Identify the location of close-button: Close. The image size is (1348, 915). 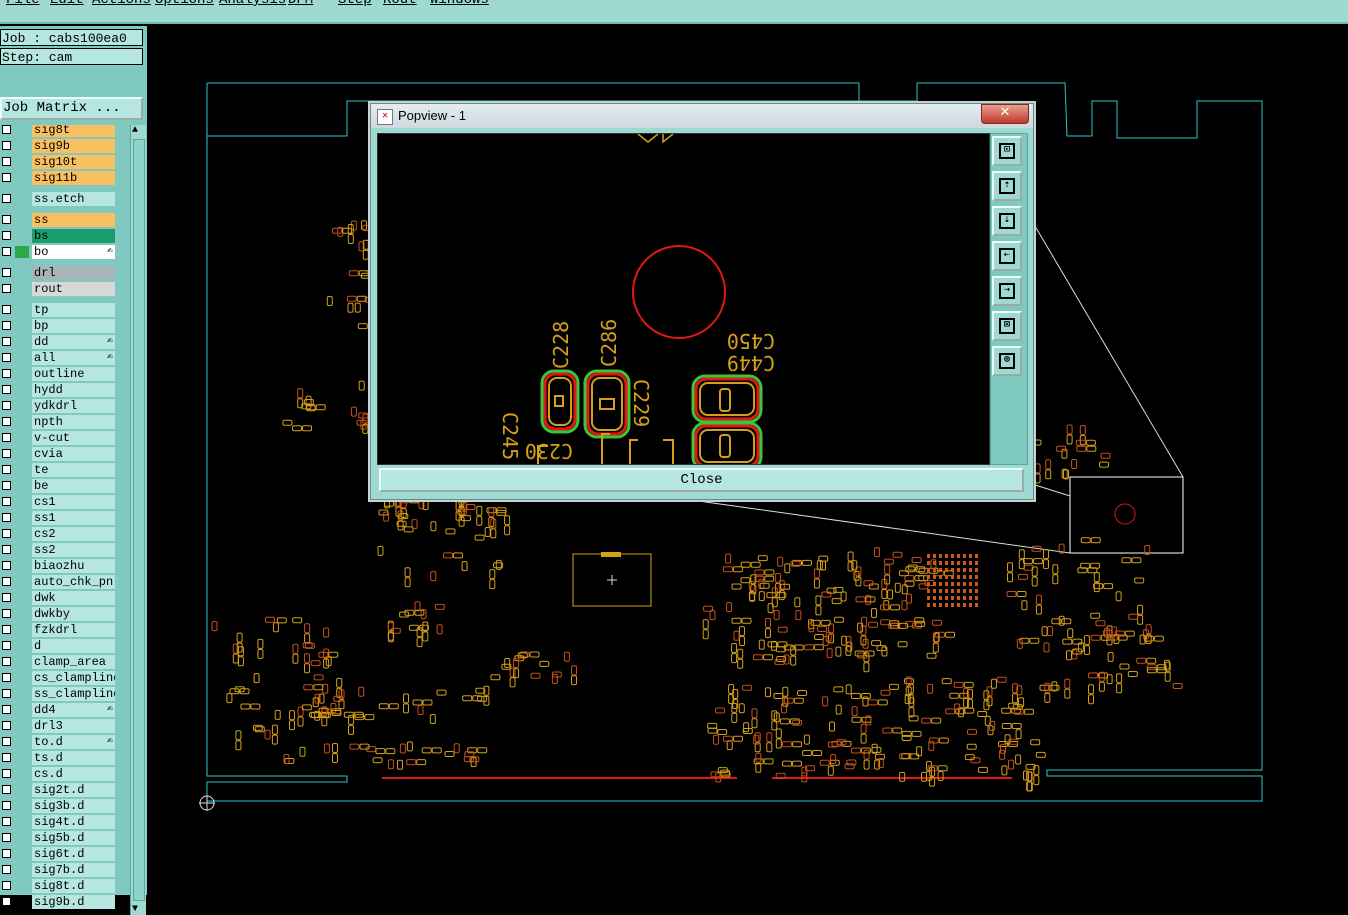
(701, 480).